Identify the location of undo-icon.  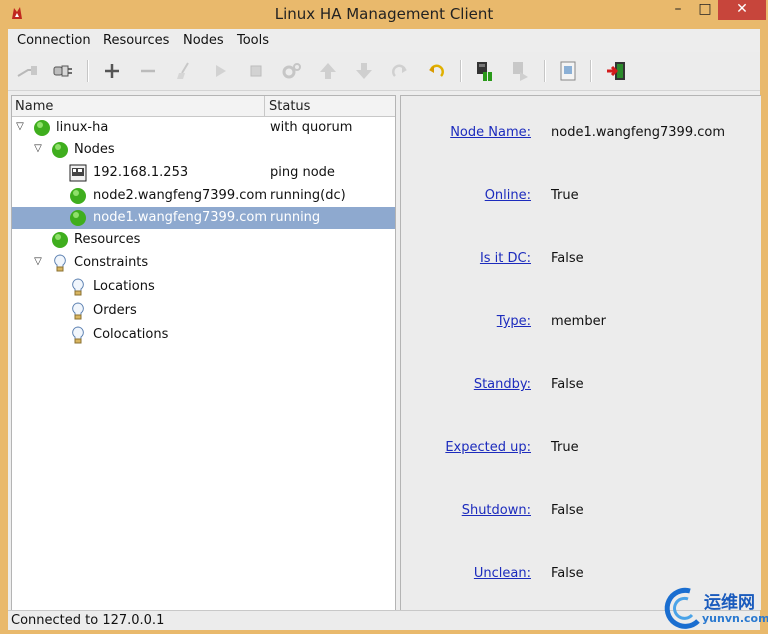
(436, 71).